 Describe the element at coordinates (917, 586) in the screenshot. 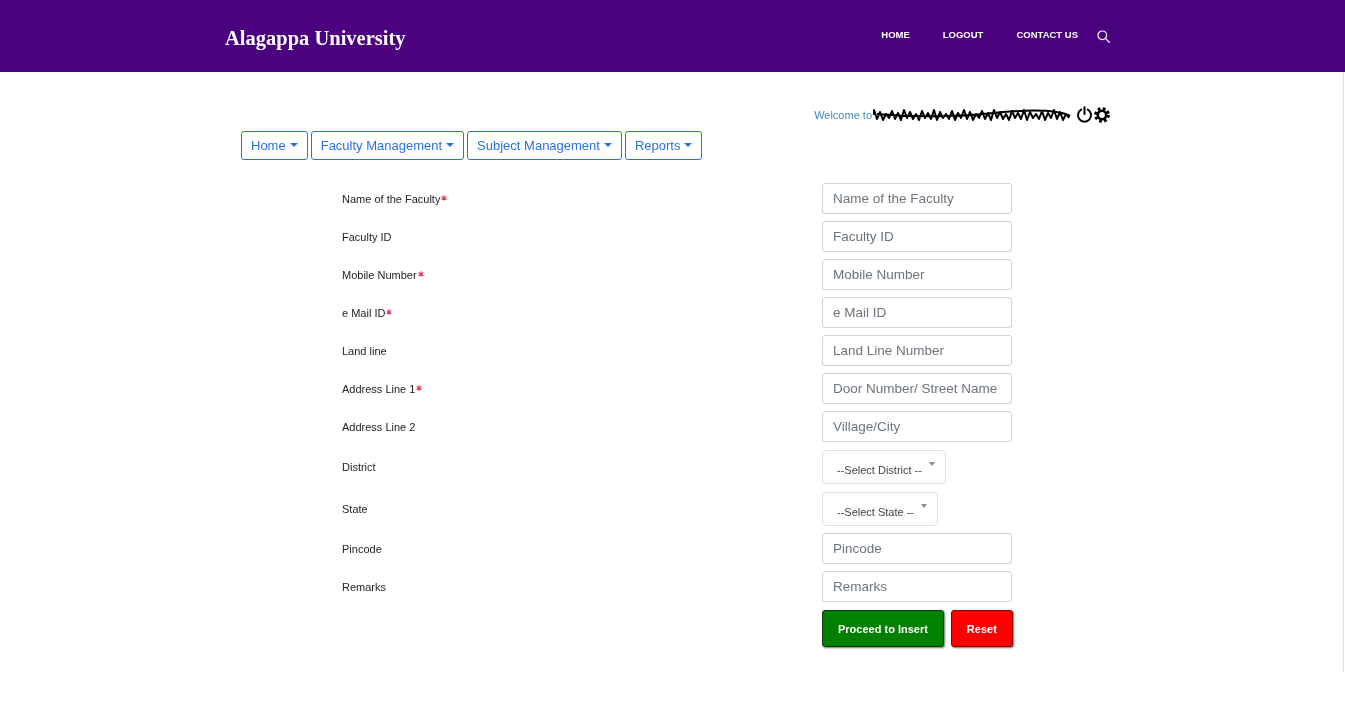

I see `text-input-field: Remarks` at that location.